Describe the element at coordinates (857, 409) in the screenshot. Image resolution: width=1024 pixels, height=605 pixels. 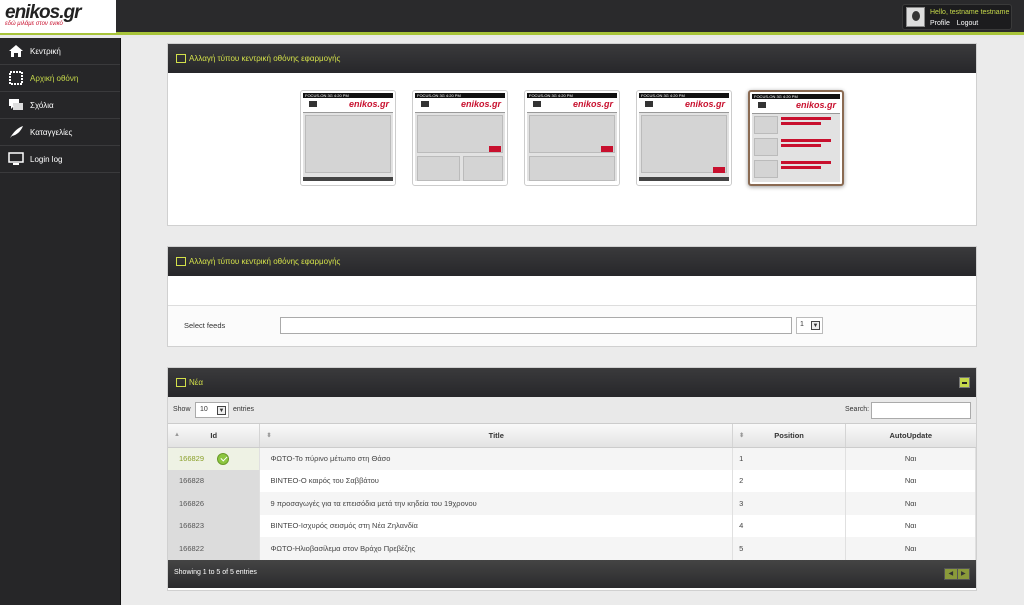
I see `search-label: Search:` at that location.